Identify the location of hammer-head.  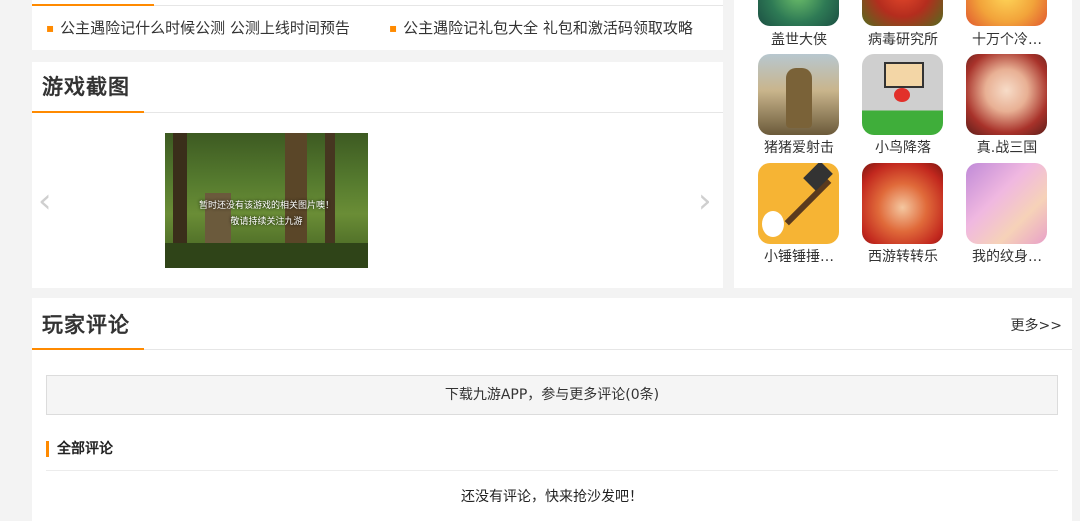
(818, 177).